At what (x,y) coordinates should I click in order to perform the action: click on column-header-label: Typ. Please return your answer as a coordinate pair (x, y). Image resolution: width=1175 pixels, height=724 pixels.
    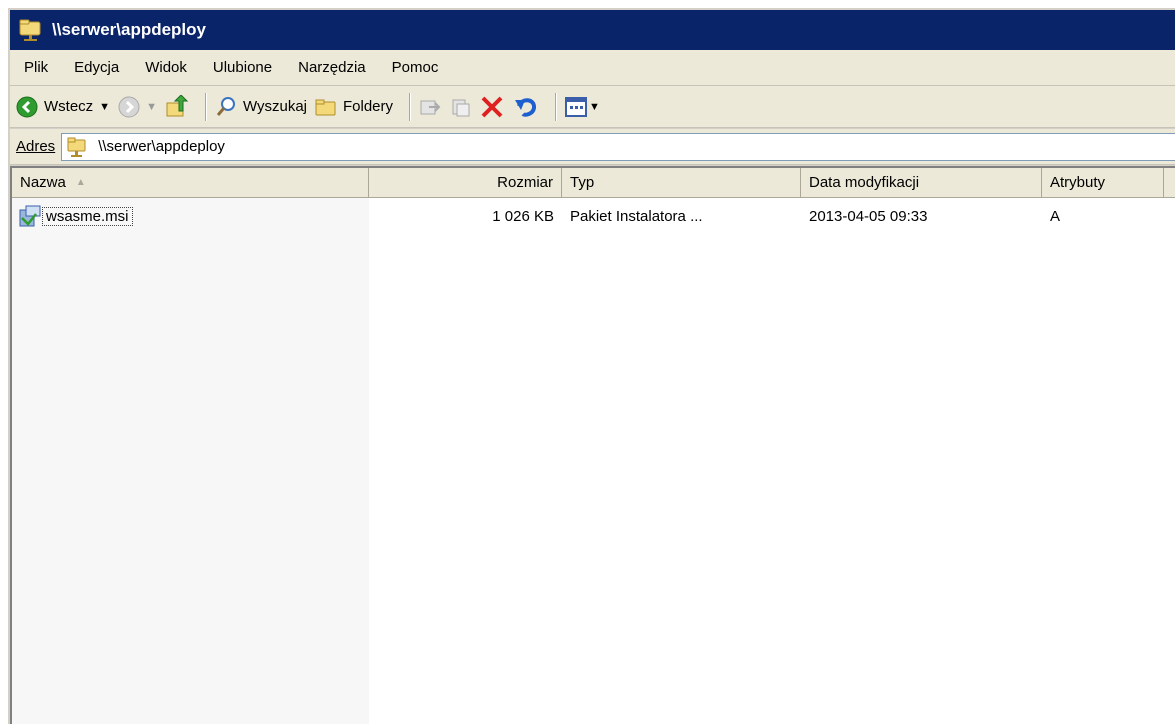
    Looking at the image, I should click on (582, 182).